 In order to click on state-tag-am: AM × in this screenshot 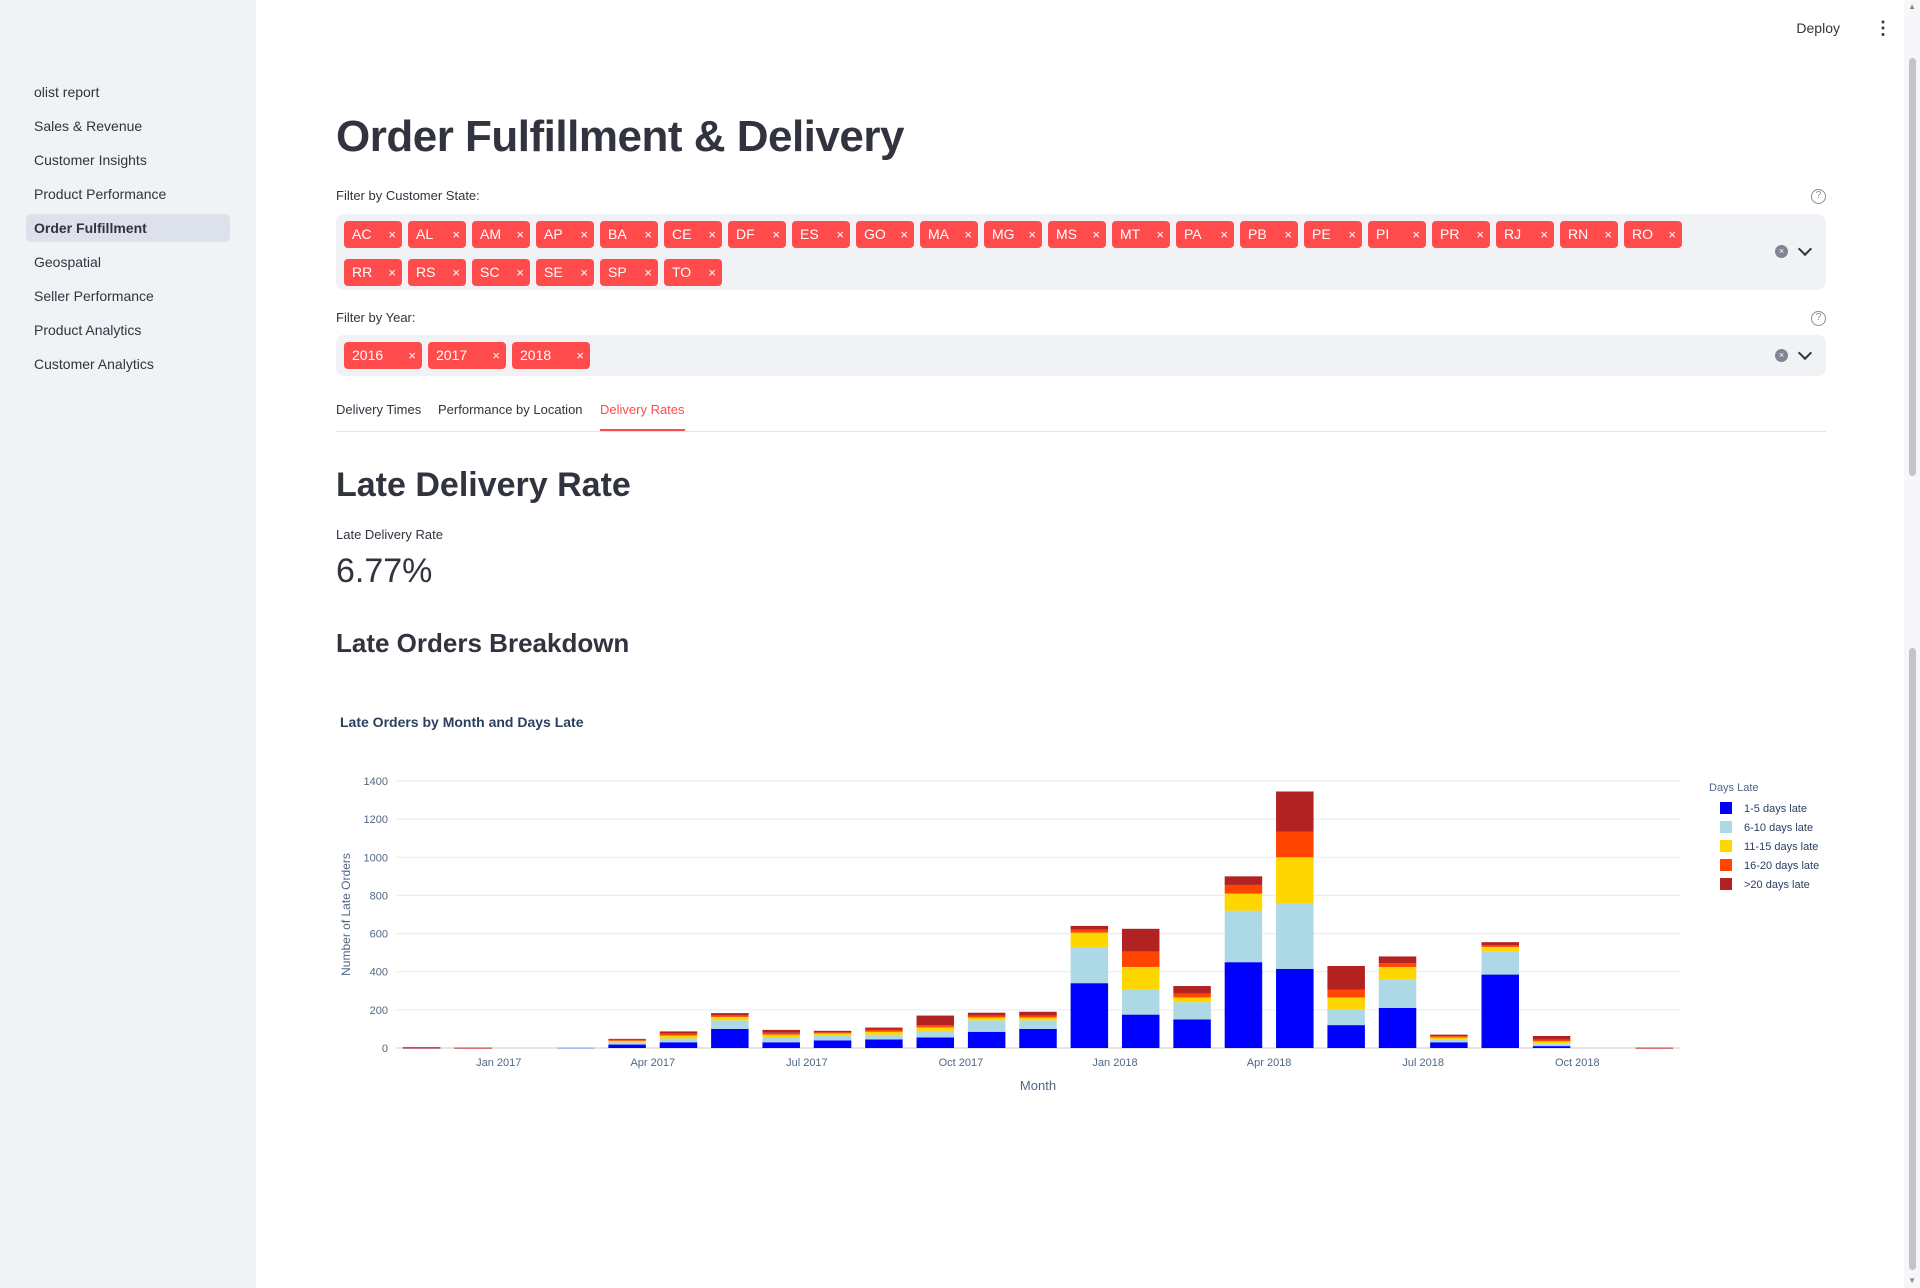, I will do `click(501, 234)`.